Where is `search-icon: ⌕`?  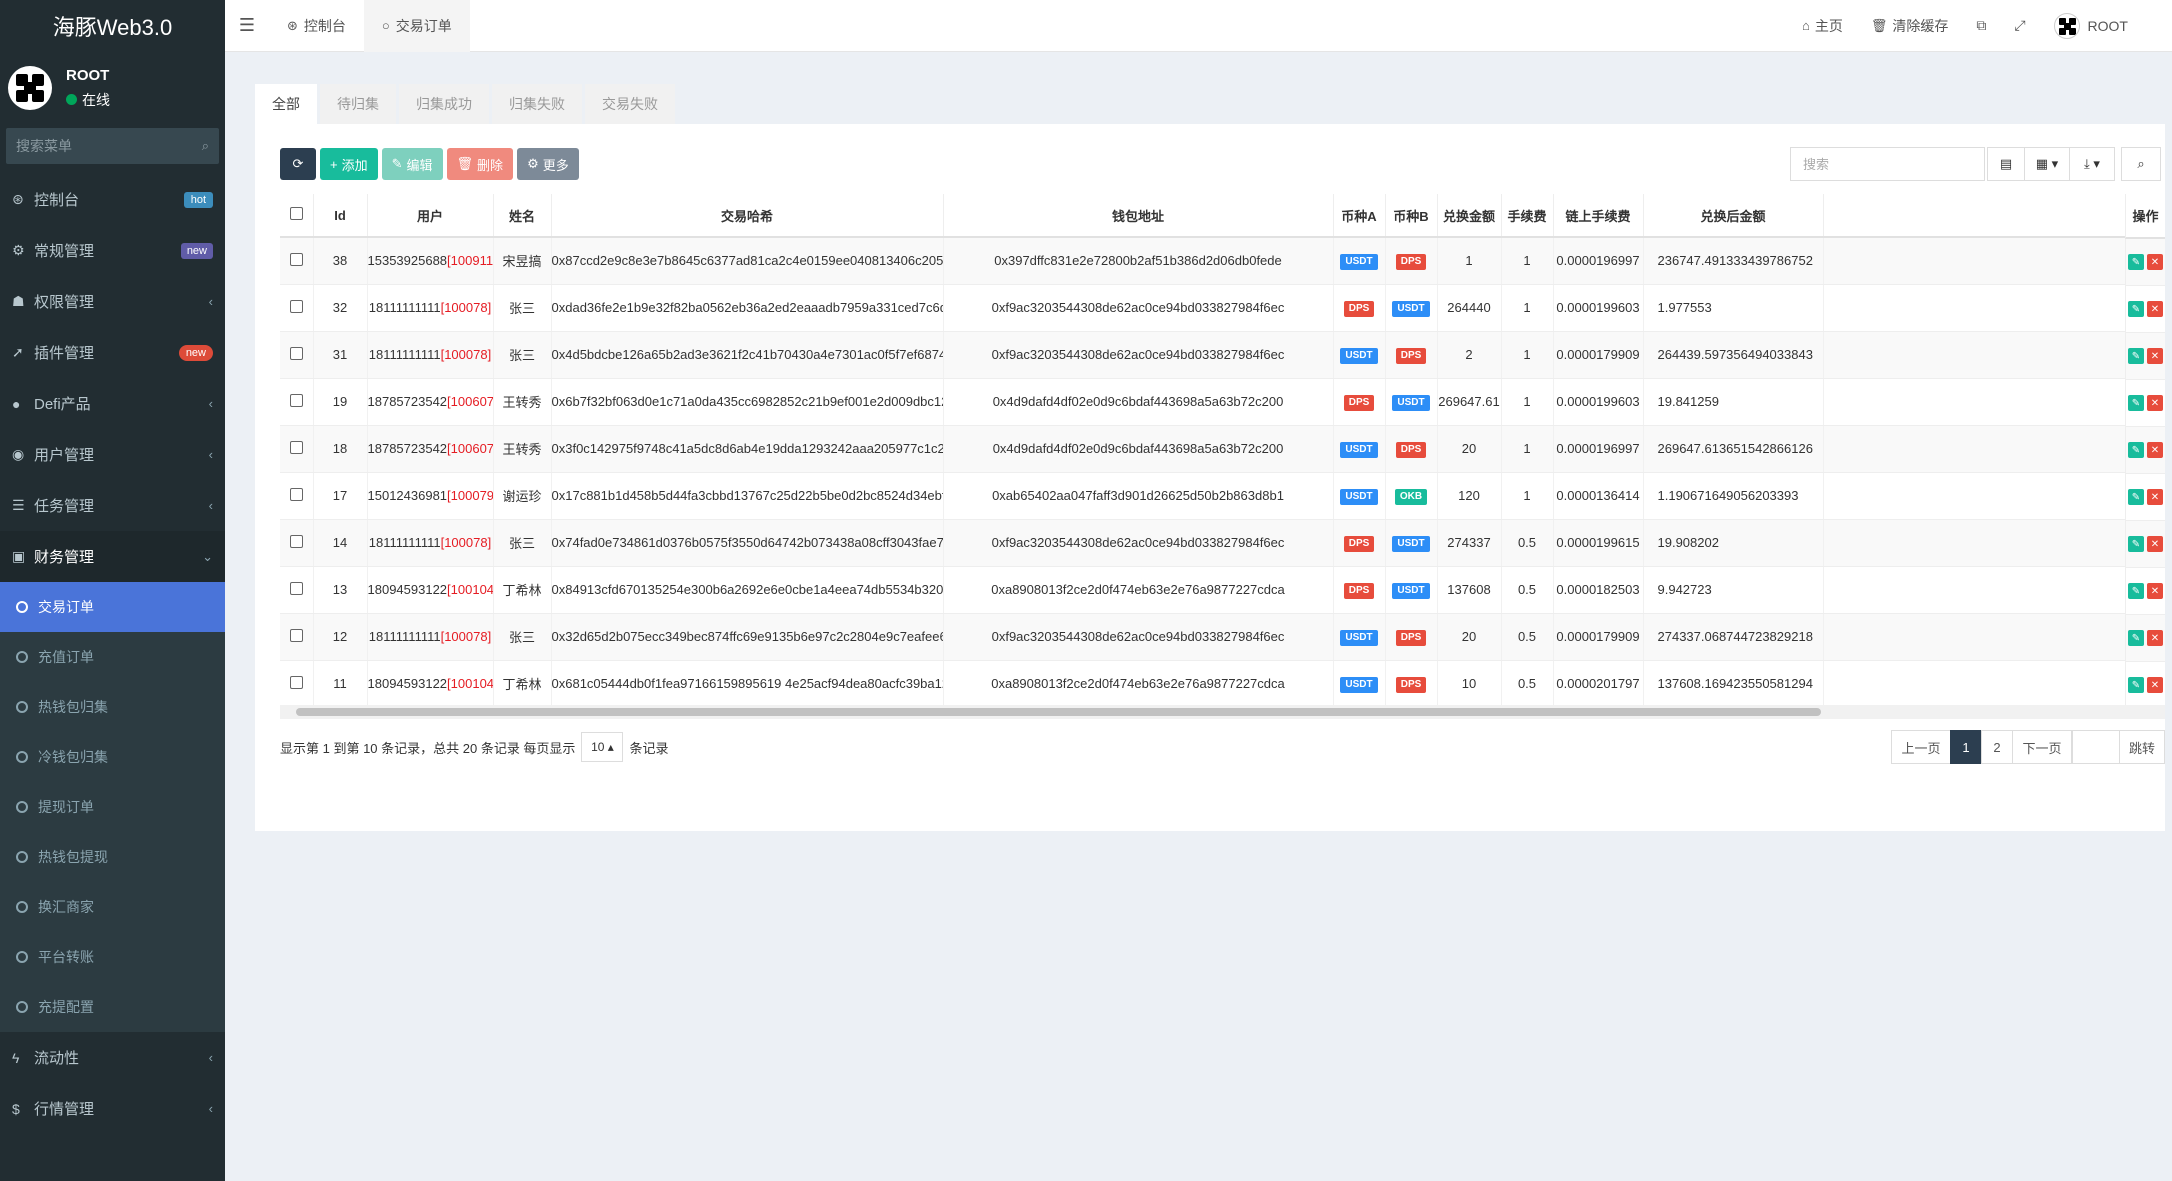 search-icon: ⌕ is located at coordinates (205, 146).